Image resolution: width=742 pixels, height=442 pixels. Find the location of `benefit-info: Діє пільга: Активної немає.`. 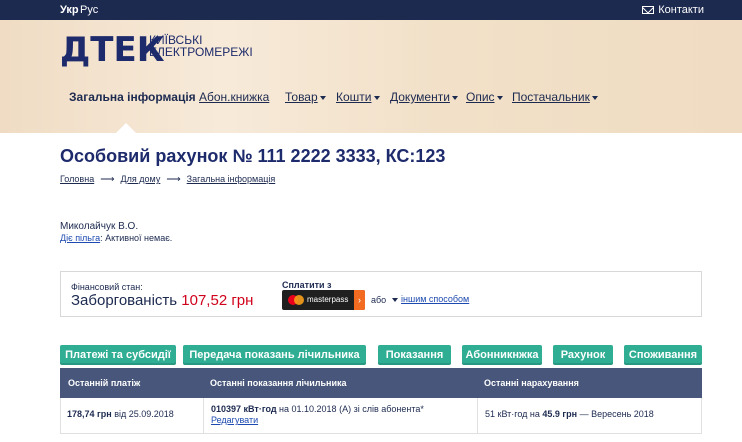

benefit-info: Діє пільга: Активної немає. is located at coordinates (116, 238).